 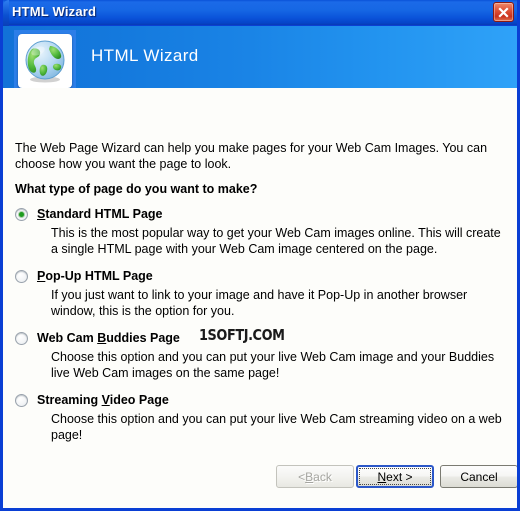 What do you see at coordinates (21, 338) in the screenshot?
I see `radio-web-cam-buddies-page` at bounding box center [21, 338].